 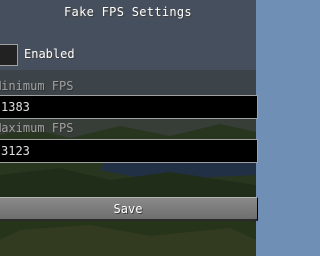 What do you see at coordinates (37, 86) in the screenshot?
I see `minimum-fps-label: Minimum FPS` at bounding box center [37, 86].